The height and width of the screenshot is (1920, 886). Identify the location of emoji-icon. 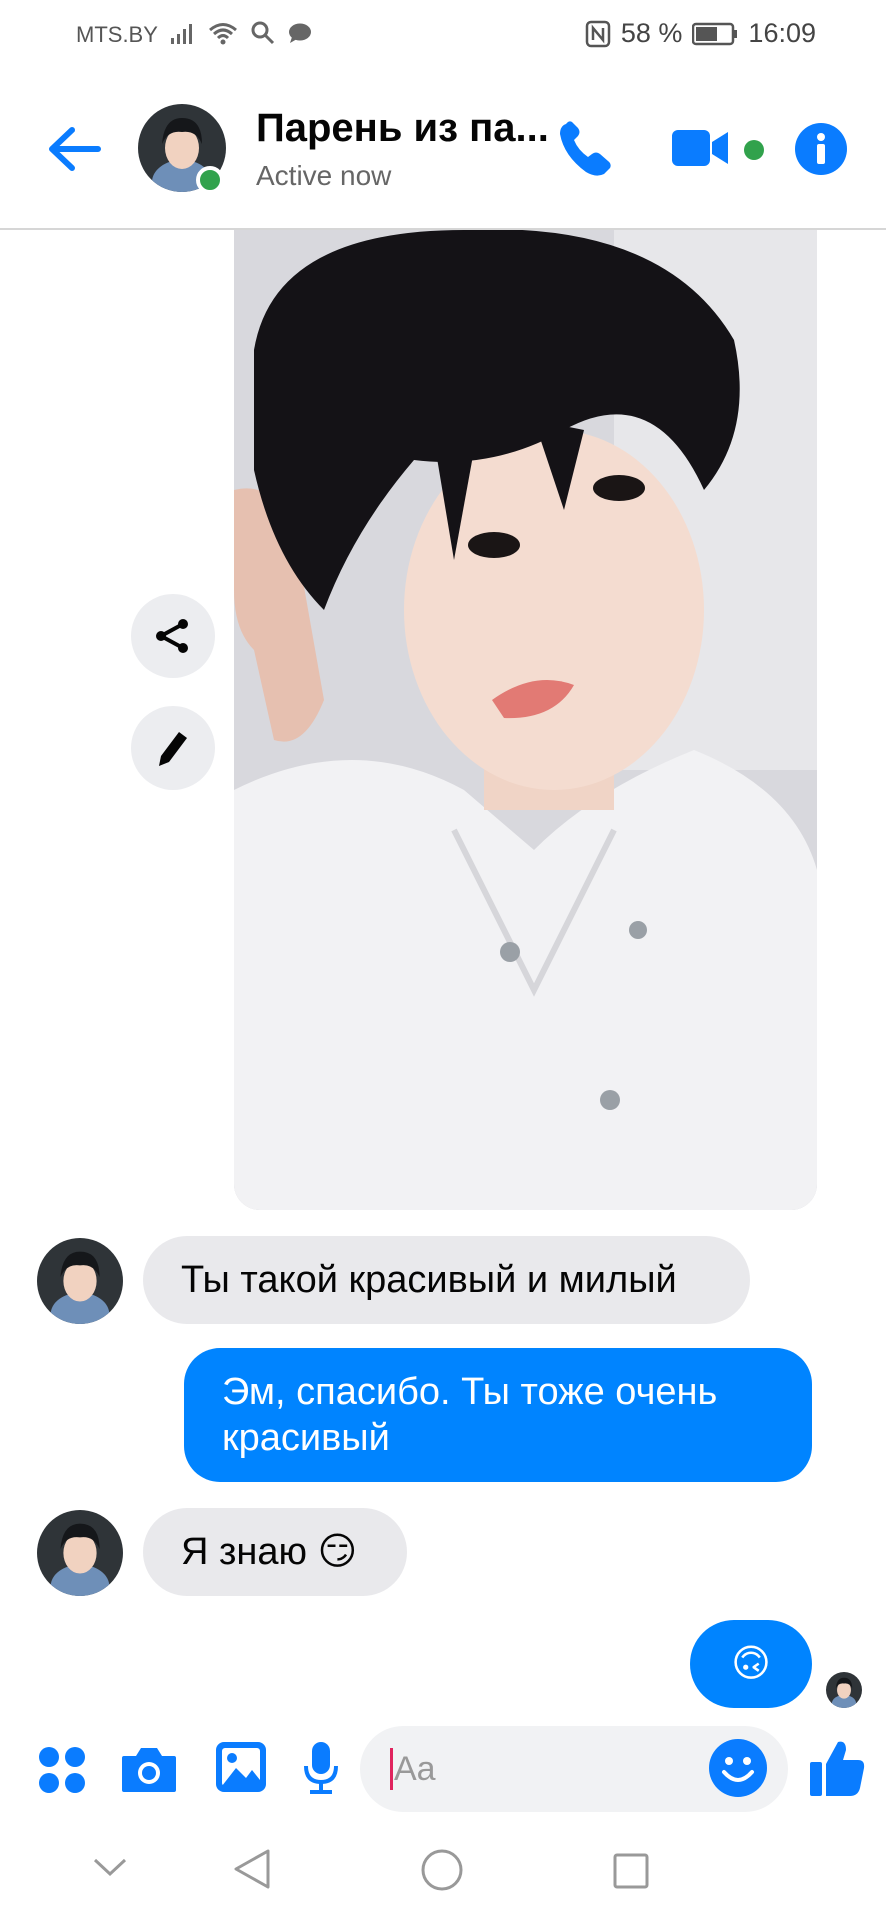
(738, 1768).